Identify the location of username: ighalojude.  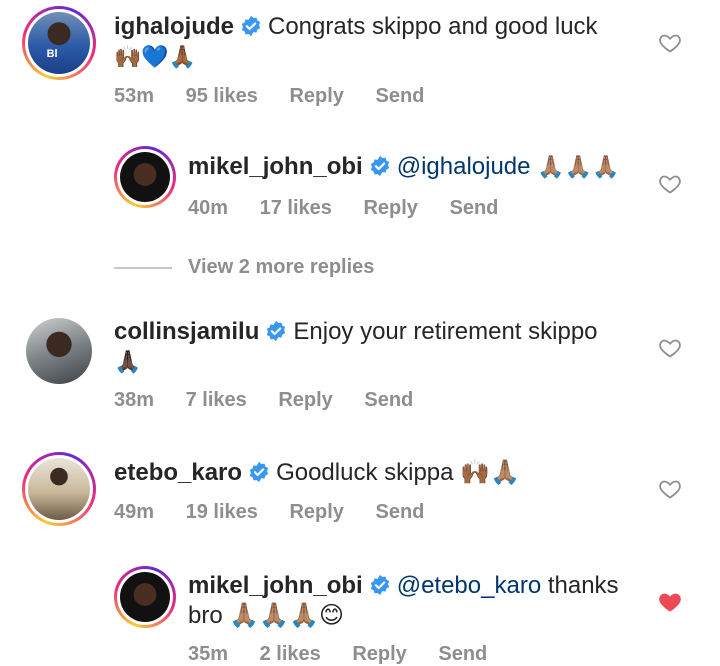
(174, 26).